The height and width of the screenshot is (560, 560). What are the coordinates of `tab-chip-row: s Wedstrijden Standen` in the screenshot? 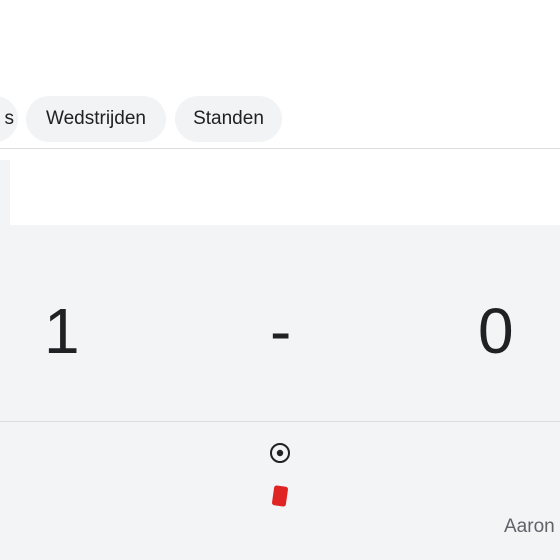 It's located at (280, 119).